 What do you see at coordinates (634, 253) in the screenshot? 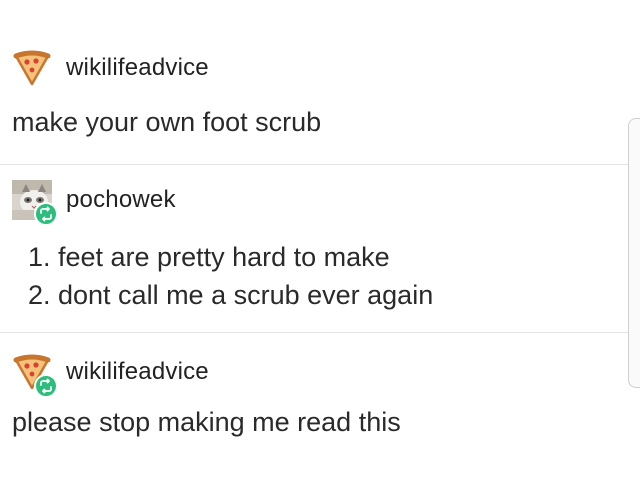
I see `scroll-edge` at bounding box center [634, 253].